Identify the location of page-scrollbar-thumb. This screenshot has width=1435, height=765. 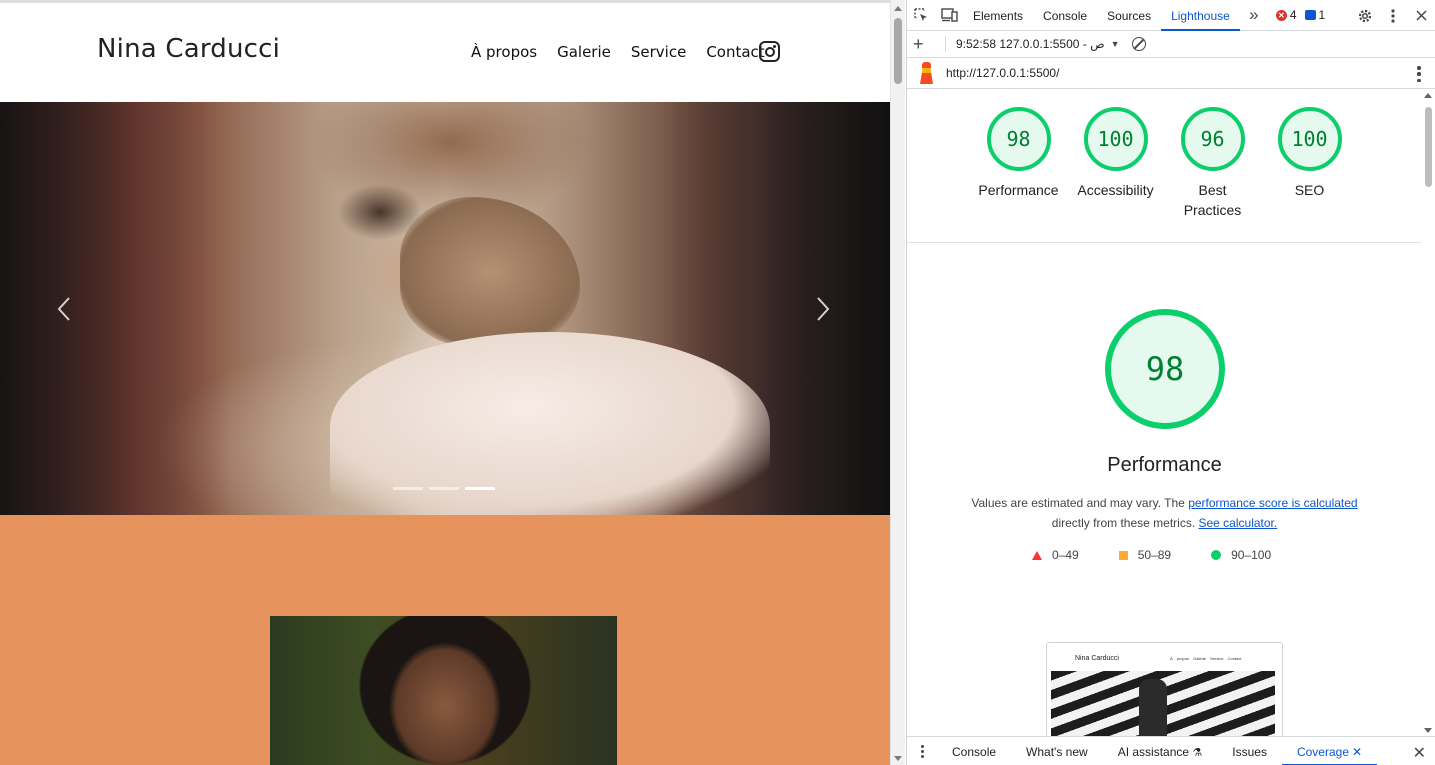
(898, 51).